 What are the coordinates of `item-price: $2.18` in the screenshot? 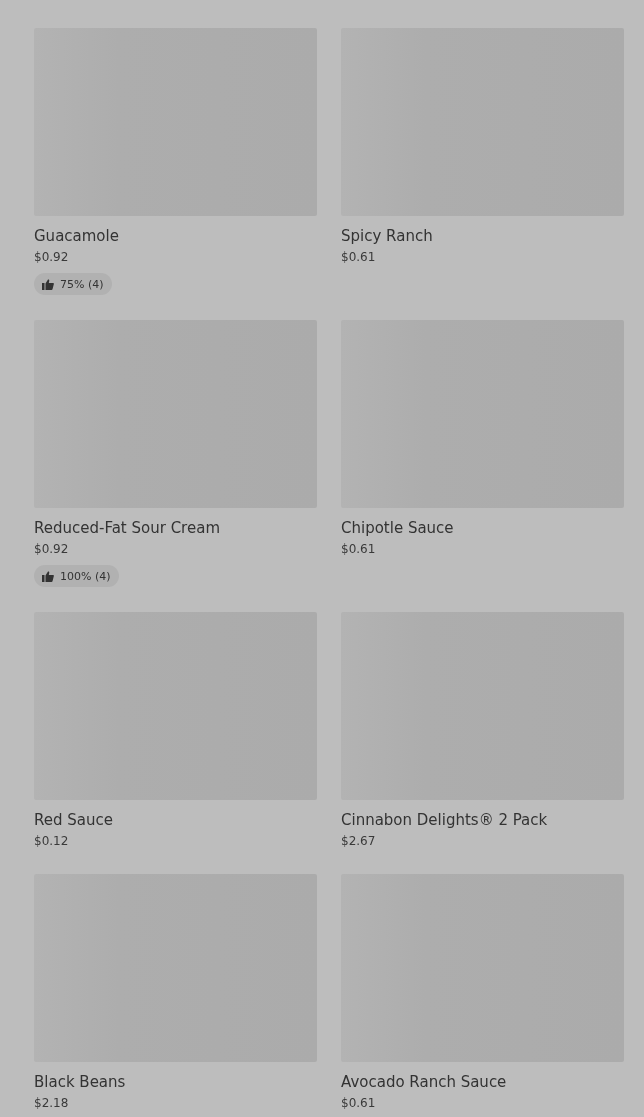 It's located at (51, 1103).